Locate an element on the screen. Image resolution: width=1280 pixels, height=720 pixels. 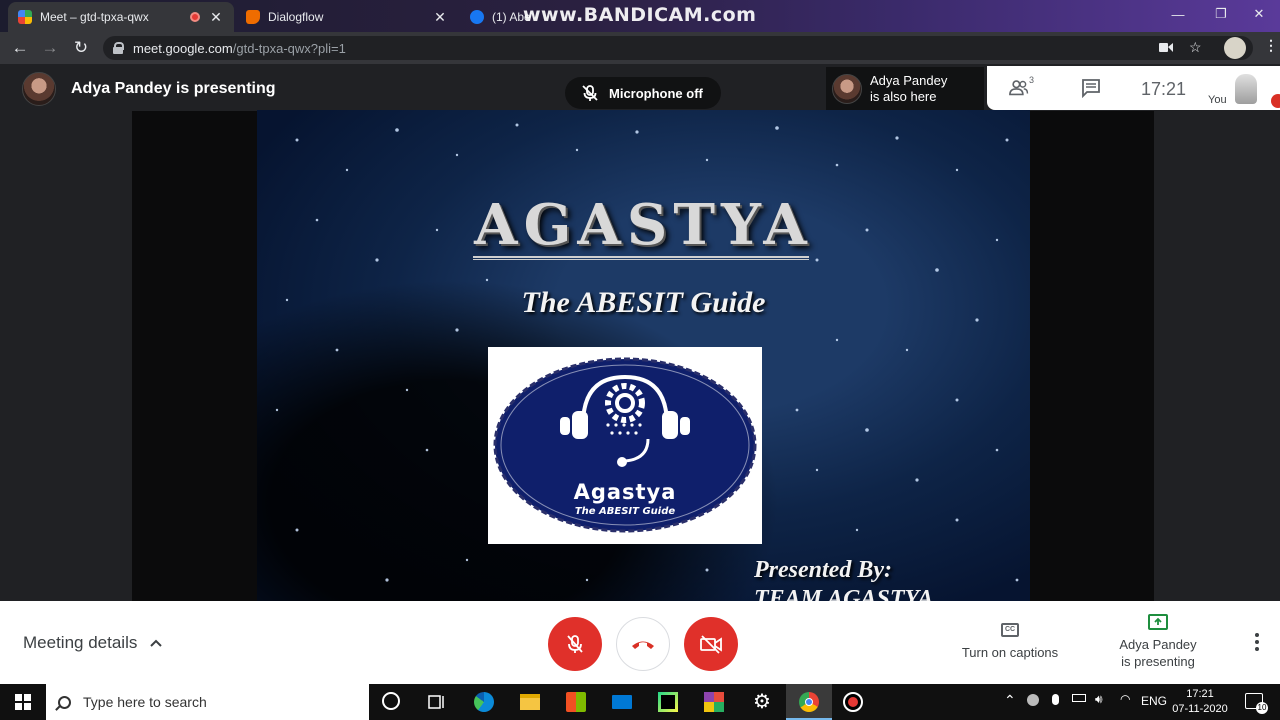
team-name: TEAM AGASTYA is located at coordinates (844, 593).